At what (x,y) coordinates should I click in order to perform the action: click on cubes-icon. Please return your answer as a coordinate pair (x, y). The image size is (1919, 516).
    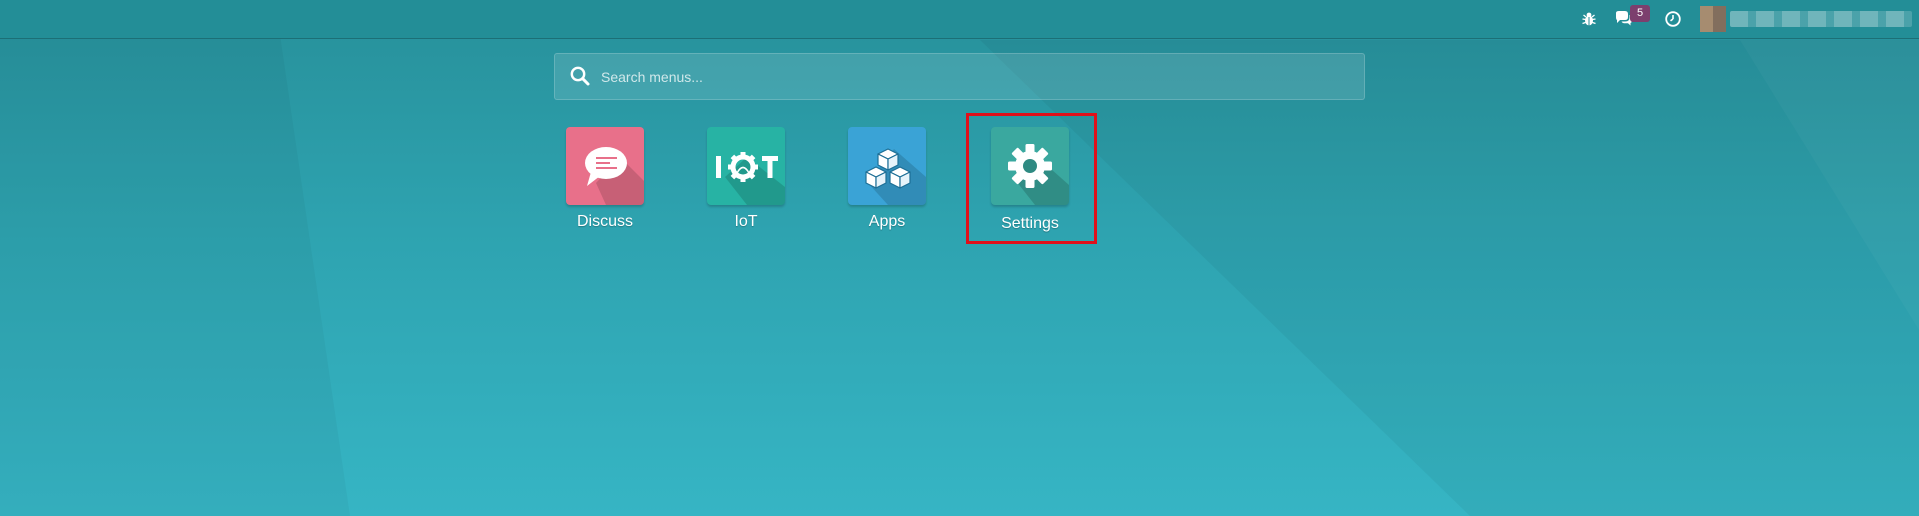
    Looking at the image, I should click on (887, 166).